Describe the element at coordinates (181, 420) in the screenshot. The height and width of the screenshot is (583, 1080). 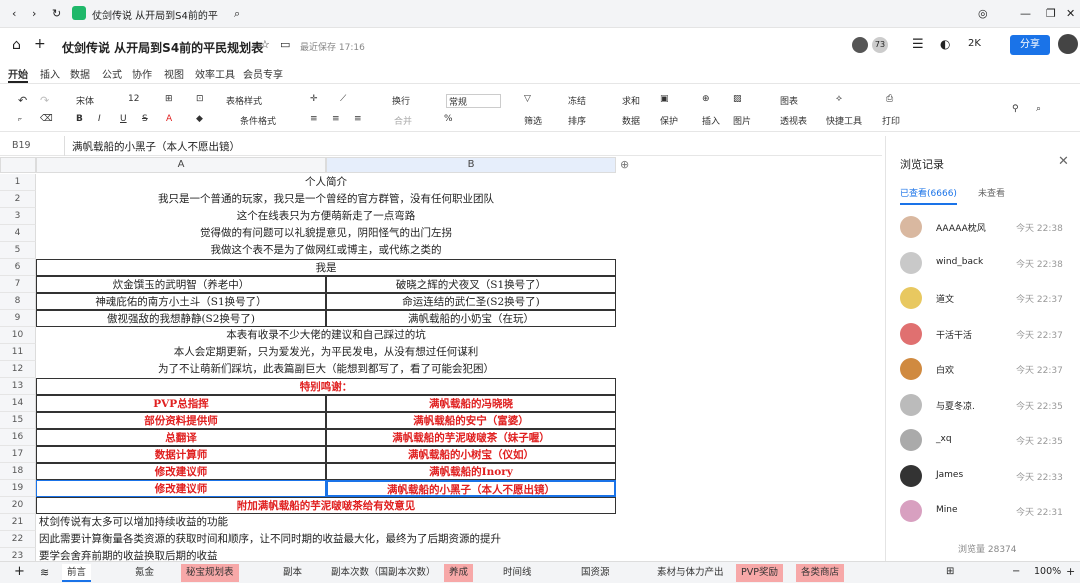
I see `cell: 部份资料提供师` at that location.